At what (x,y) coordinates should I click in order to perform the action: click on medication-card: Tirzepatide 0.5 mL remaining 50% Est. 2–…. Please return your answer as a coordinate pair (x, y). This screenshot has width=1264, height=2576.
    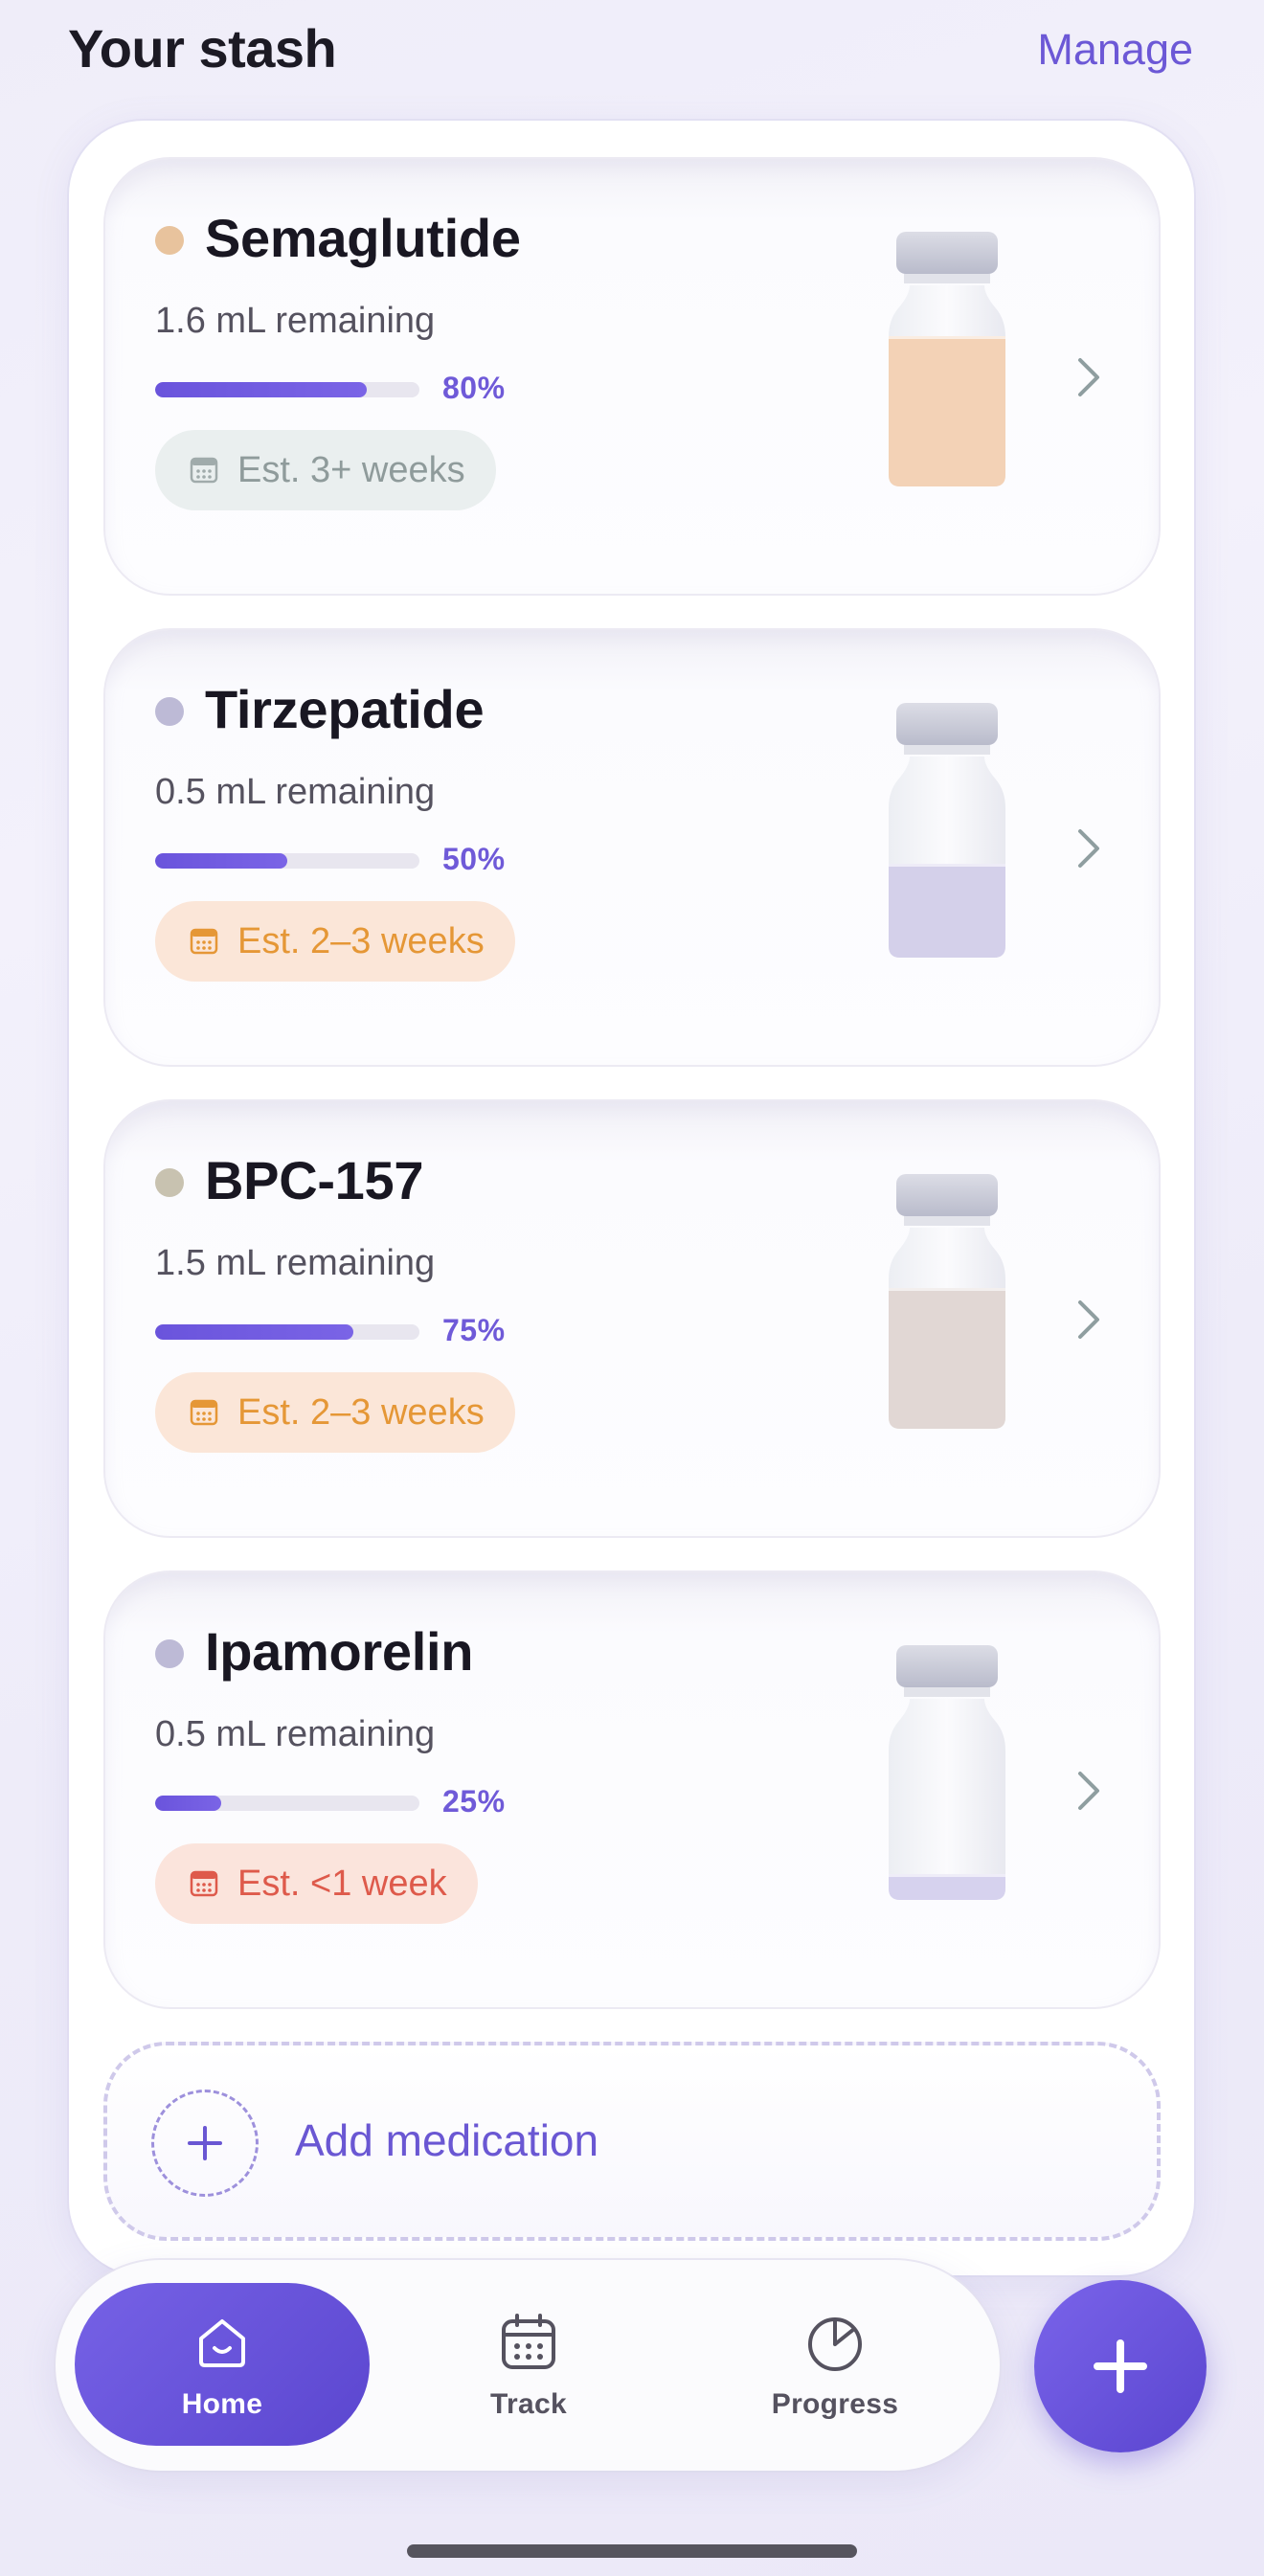
    Looking at the image, I should click on (632, 847).